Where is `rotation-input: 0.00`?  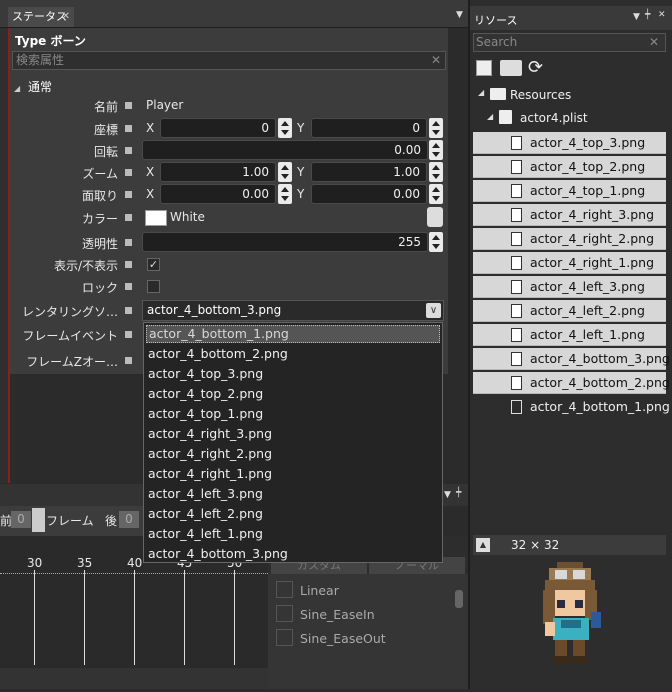
rotation-input: 0.00 is located at coordinates (285, 150).